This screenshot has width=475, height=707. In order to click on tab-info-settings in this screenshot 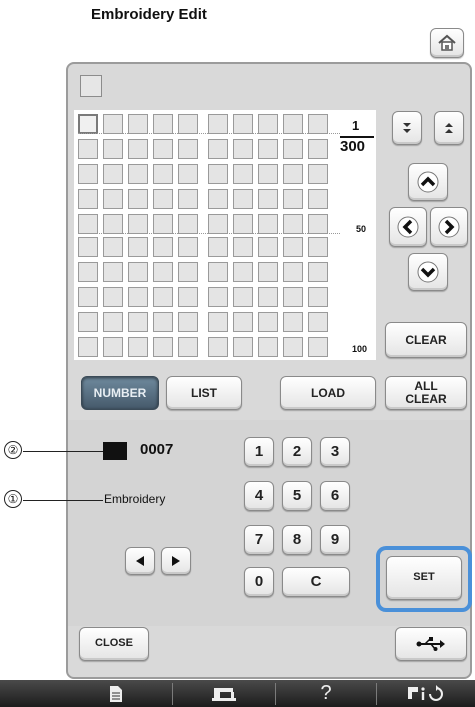, I will do `click(426, 693)`.